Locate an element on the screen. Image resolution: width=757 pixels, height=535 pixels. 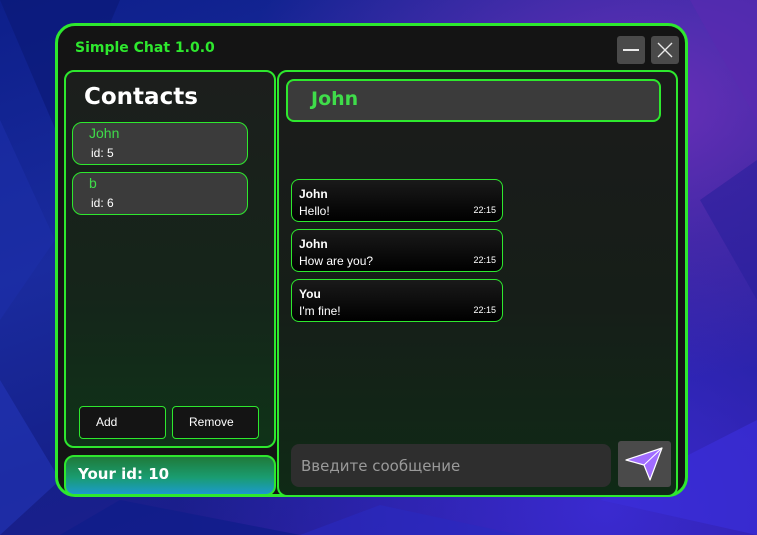
close-icon is located at coordinates (665, 50).